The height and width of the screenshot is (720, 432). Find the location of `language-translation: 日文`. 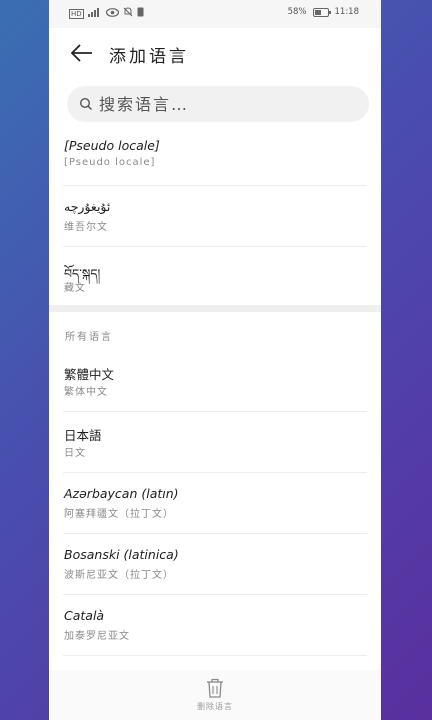

language-translation: 日文 is located at coordinates (75, 453).